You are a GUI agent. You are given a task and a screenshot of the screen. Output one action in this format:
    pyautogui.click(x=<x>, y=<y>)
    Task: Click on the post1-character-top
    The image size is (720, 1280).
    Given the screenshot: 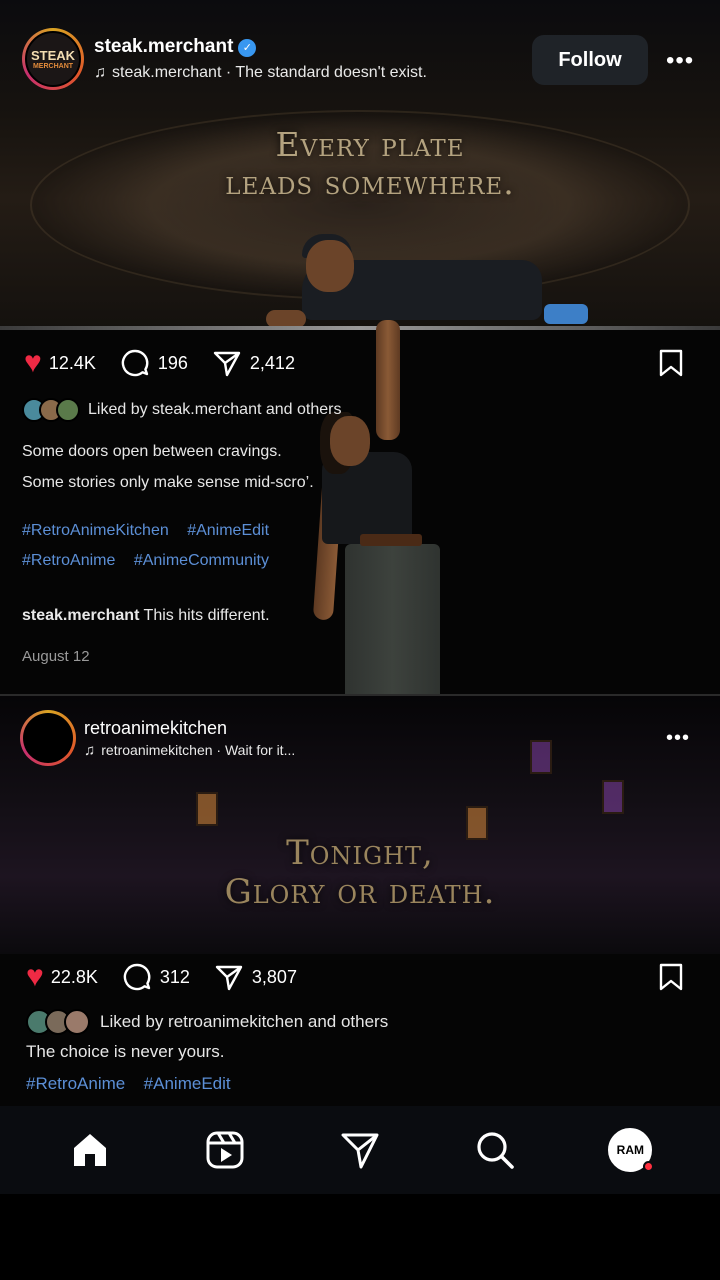 What is the action you would take?
    pyautogui.click(x=427, y=283)
    